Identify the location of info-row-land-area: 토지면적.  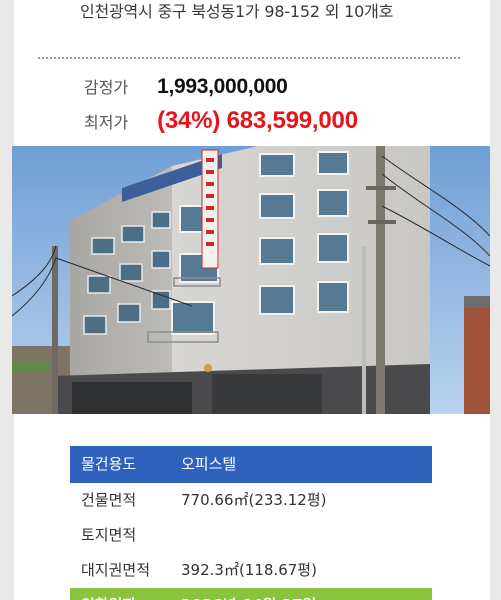
(251, 535).